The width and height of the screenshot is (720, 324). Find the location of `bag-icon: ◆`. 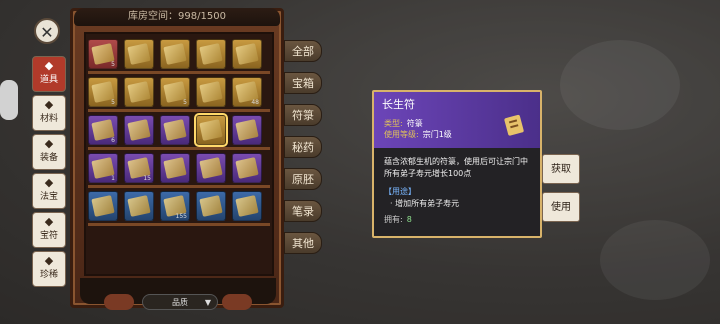

bag-icon: ◆ is located at coordinates (49, 65).